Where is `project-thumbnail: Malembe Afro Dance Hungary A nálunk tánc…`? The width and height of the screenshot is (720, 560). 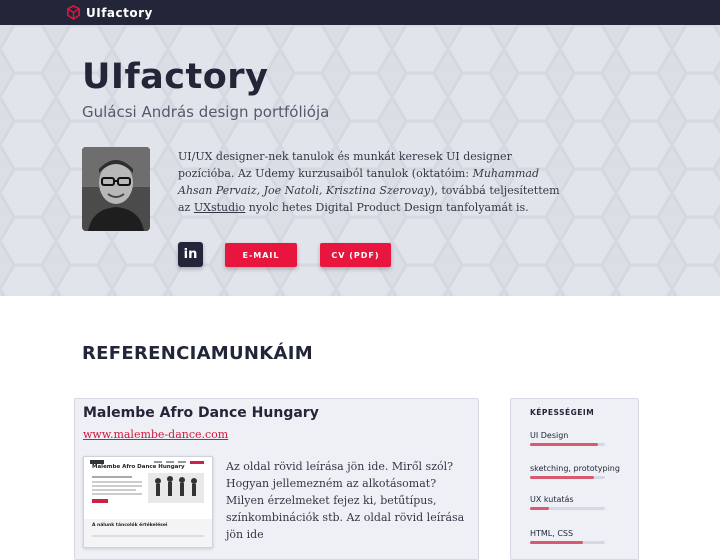
project-thumbnail: Malembe Afro Dance Hungary A nálunk tánc… is located at coordinates (148, 502).